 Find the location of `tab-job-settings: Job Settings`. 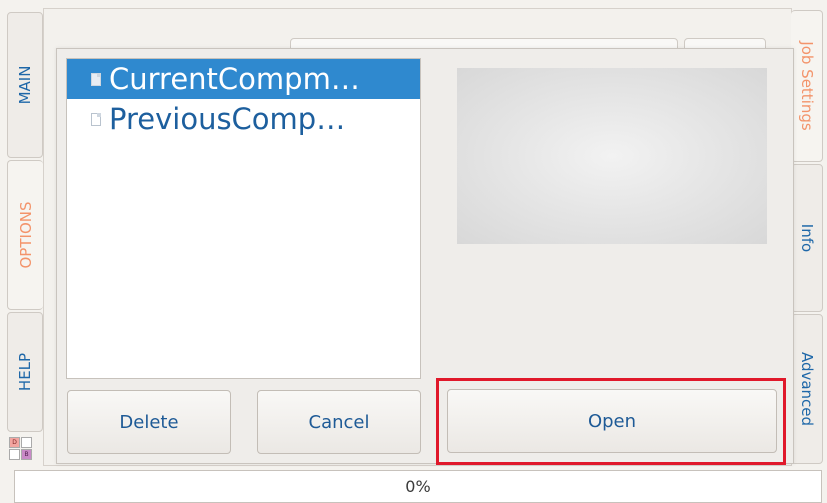

tab-job-settings: Job Settings is located at coordinates (807, 86).